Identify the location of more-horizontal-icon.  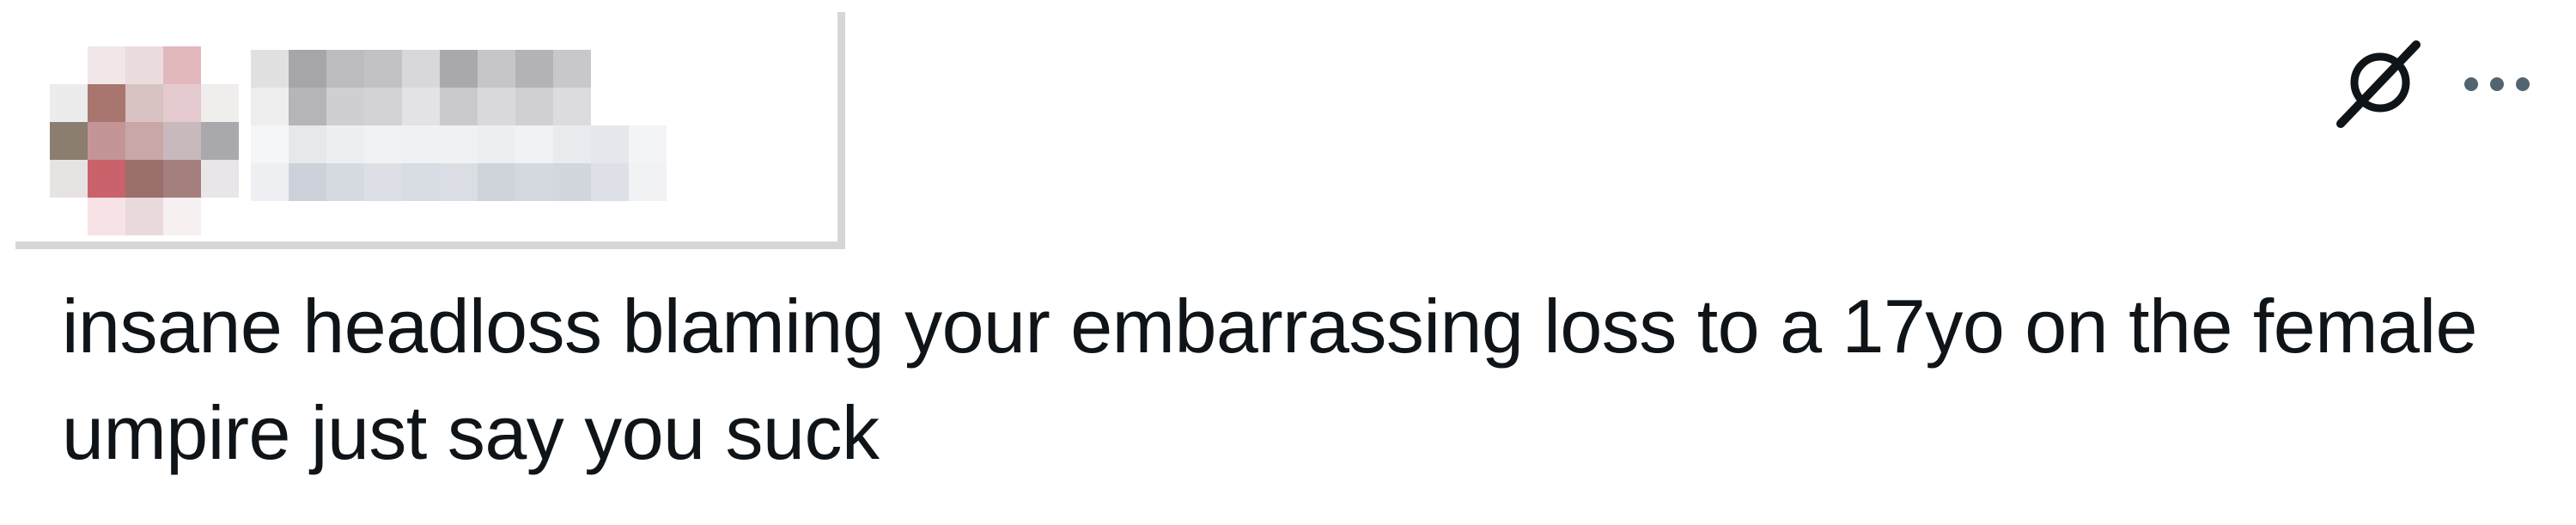
(2497, 84).